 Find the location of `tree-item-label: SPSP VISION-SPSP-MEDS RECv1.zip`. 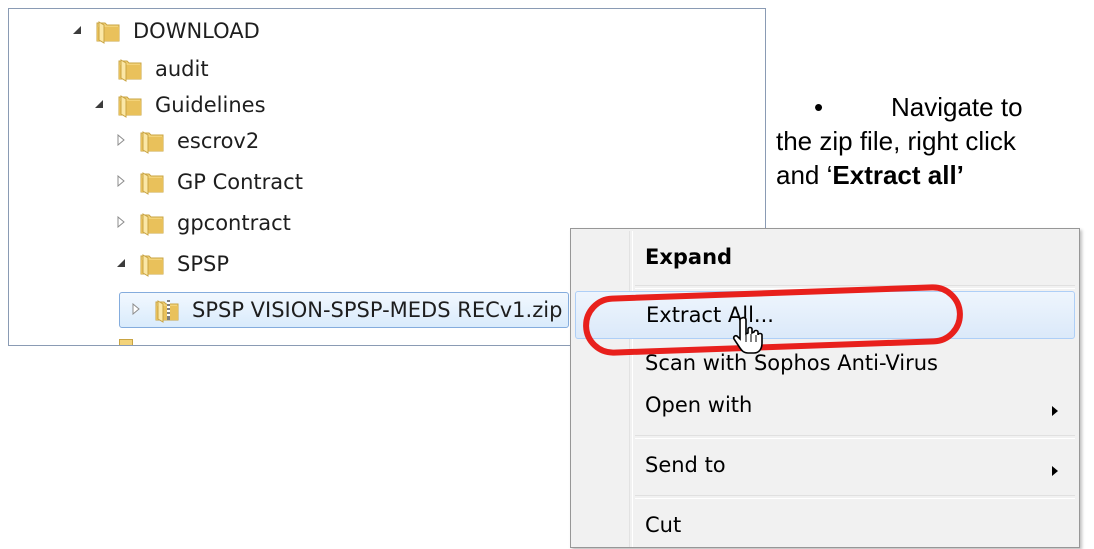

tree-item-label: SPSP VISION-SPSP-MEDS RECv1.zip is located at coordinates (377, 310).